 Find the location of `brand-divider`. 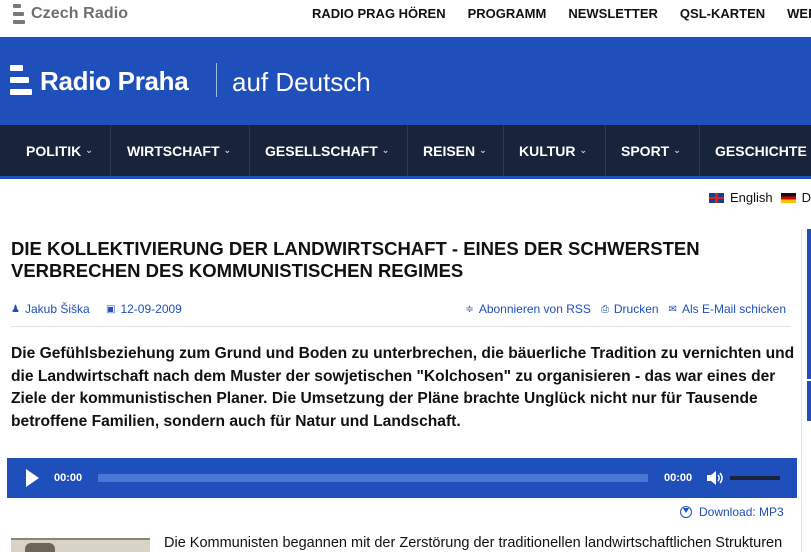

brand-divider is located at coordinates (216, 80).